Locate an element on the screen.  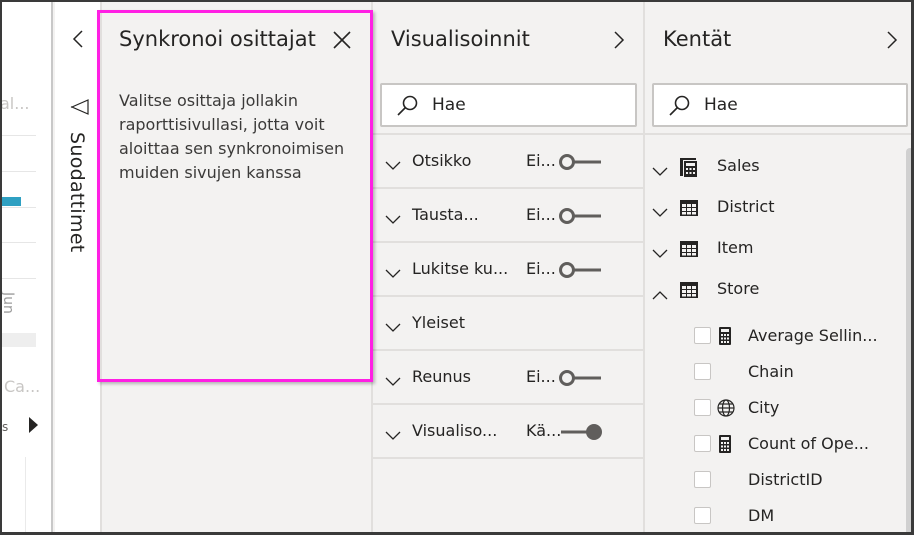
filters-label: Suodattimet is located at coordinates (77, 192).